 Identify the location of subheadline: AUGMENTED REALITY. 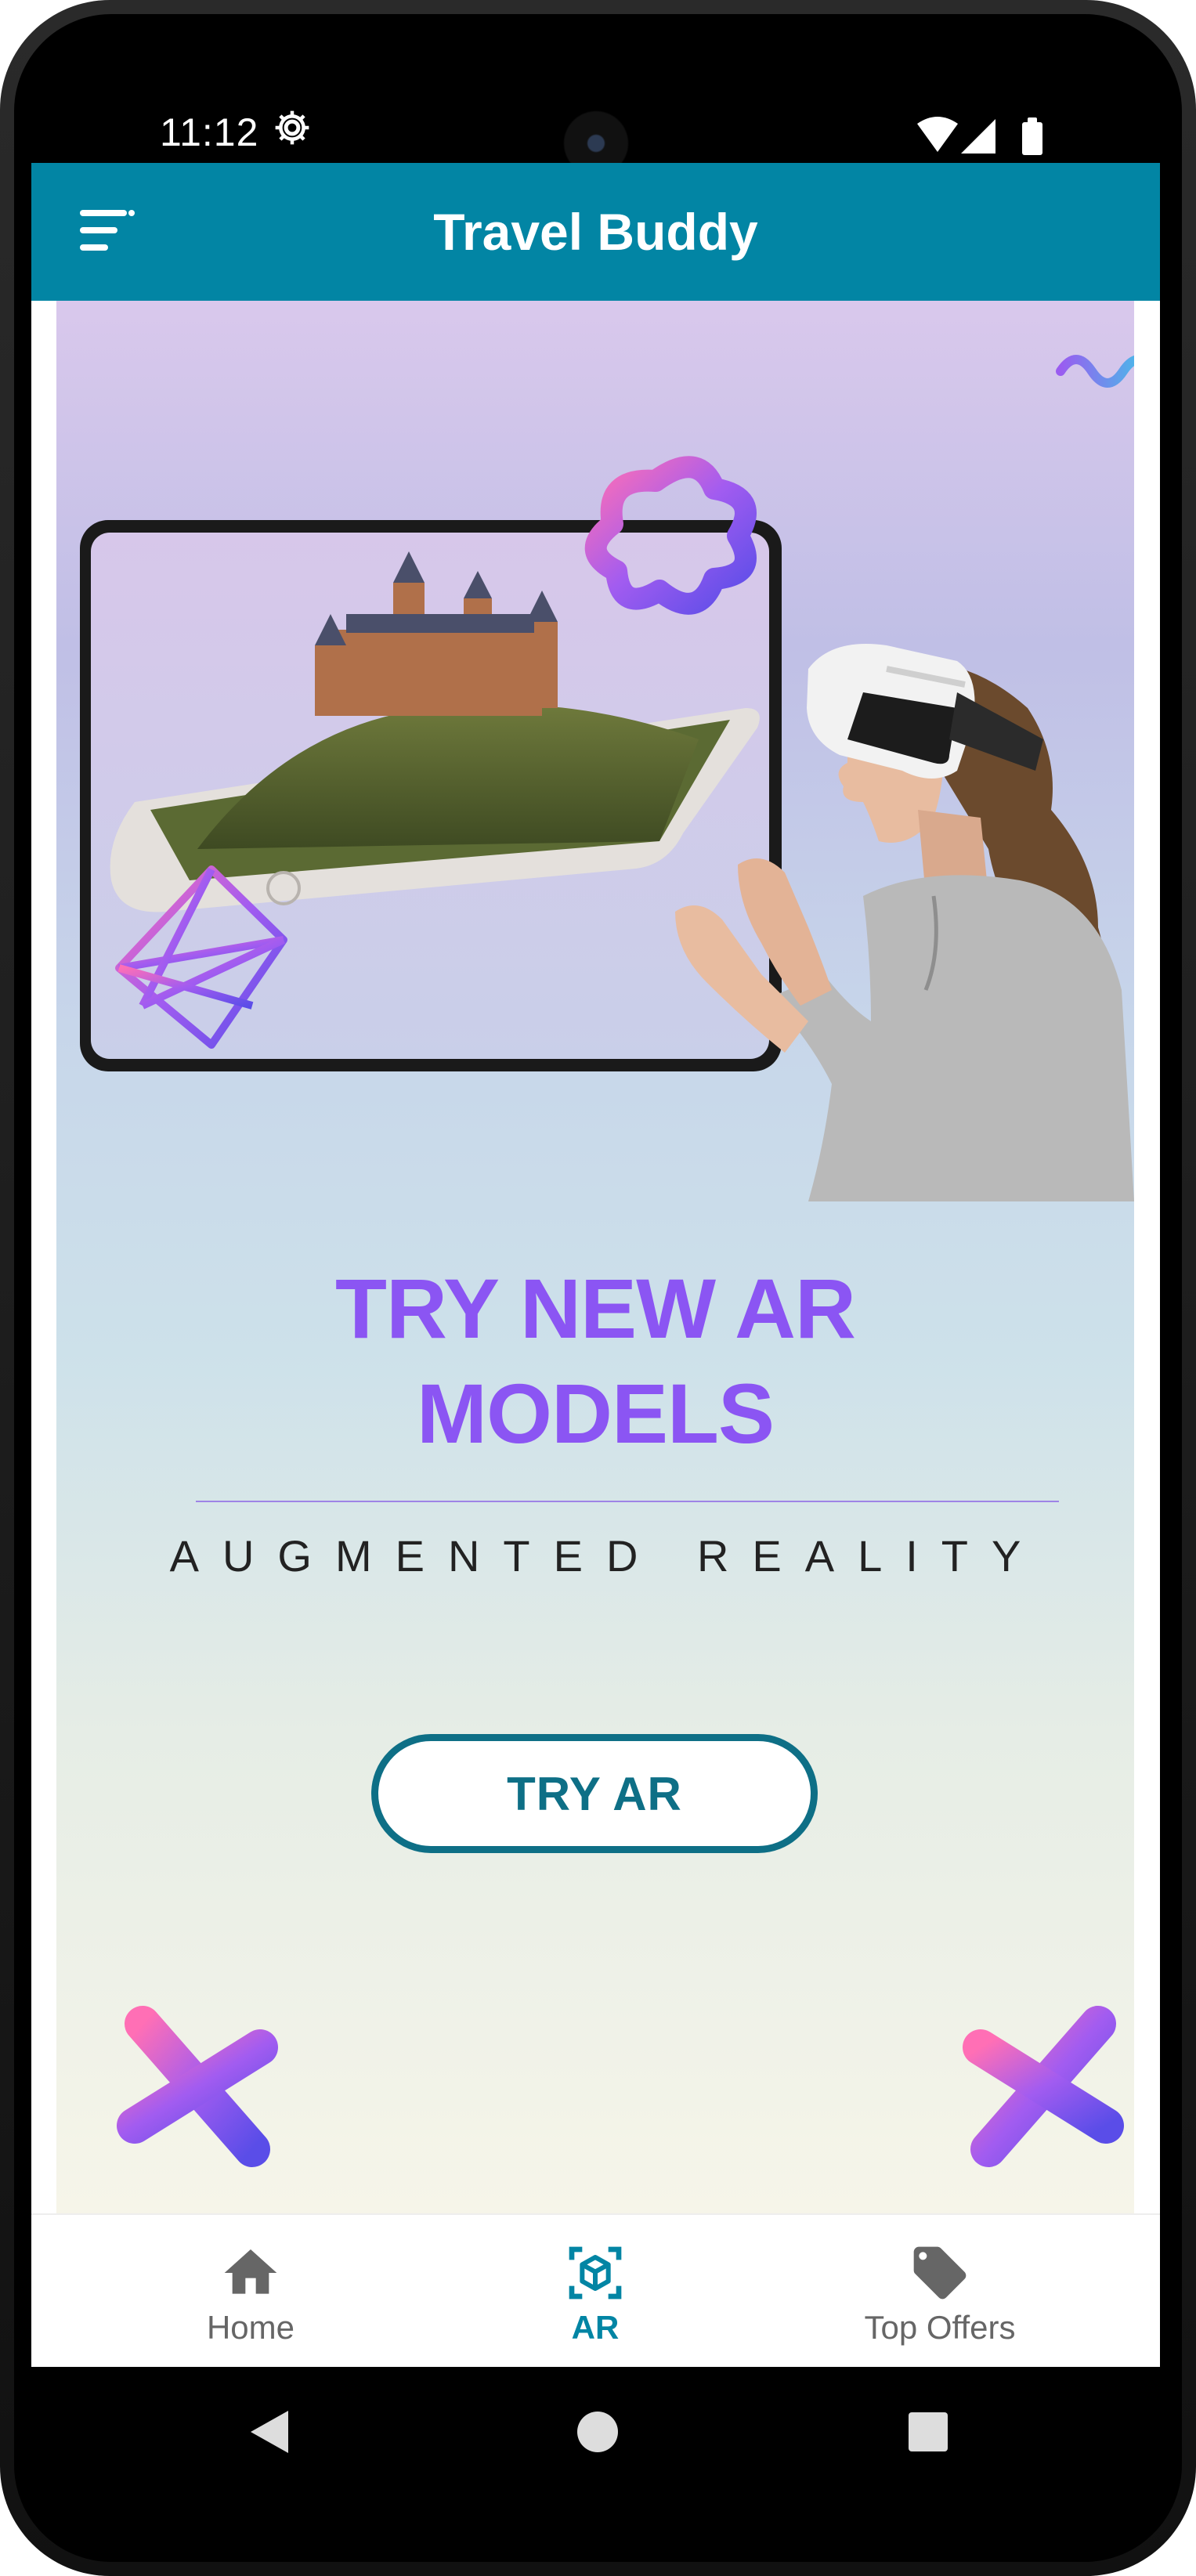
(607, 1556).